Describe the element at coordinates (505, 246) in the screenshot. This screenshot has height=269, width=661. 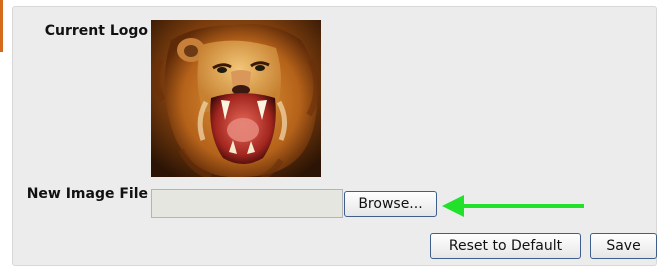
I see `reset-to-default-button: Reset to Default` at that location.